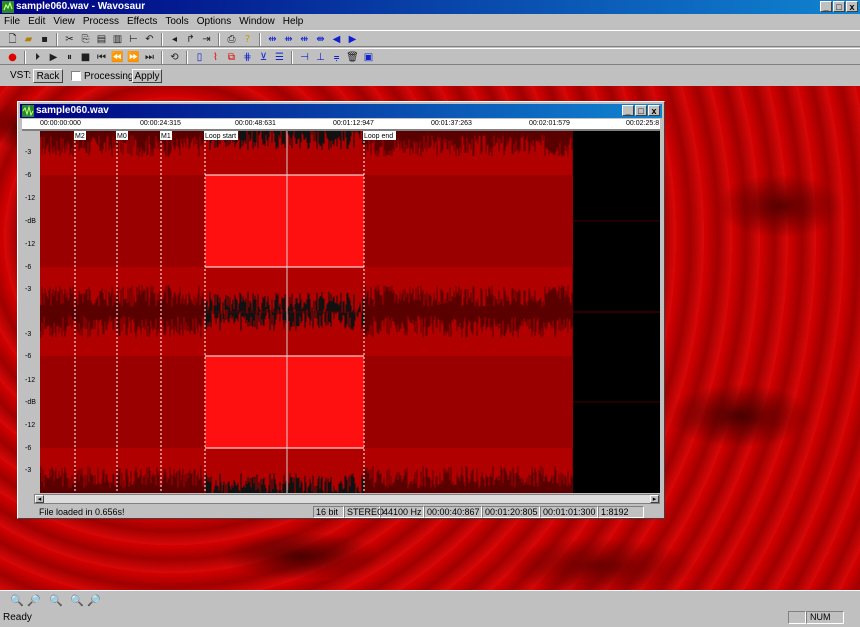 This screenshot has height=627, width=860. Describe the element at coordinates (430, 618) in the screenshot. I see `status-bar: Ready NUM` at that location.